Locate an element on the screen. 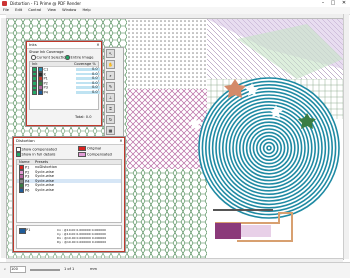  zoom-icon: ⌕ is located at coordinates (5, 269).